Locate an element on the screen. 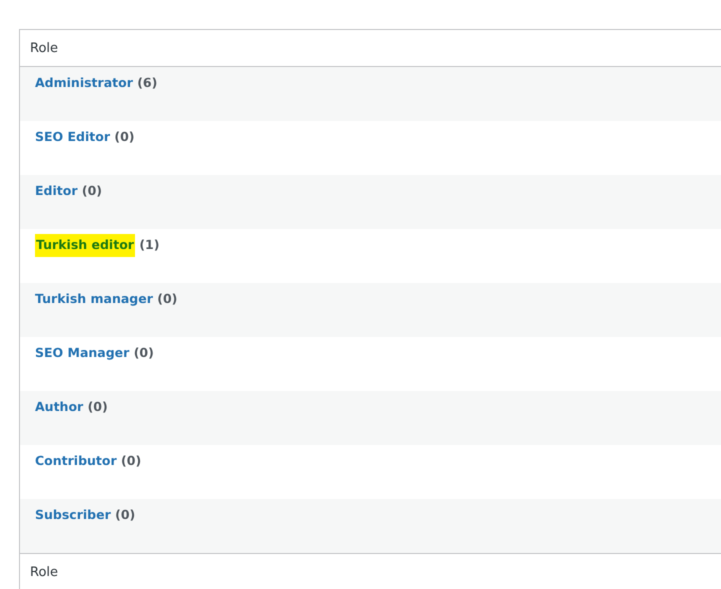  role-link: Editor is located at coordinates (56, 190).